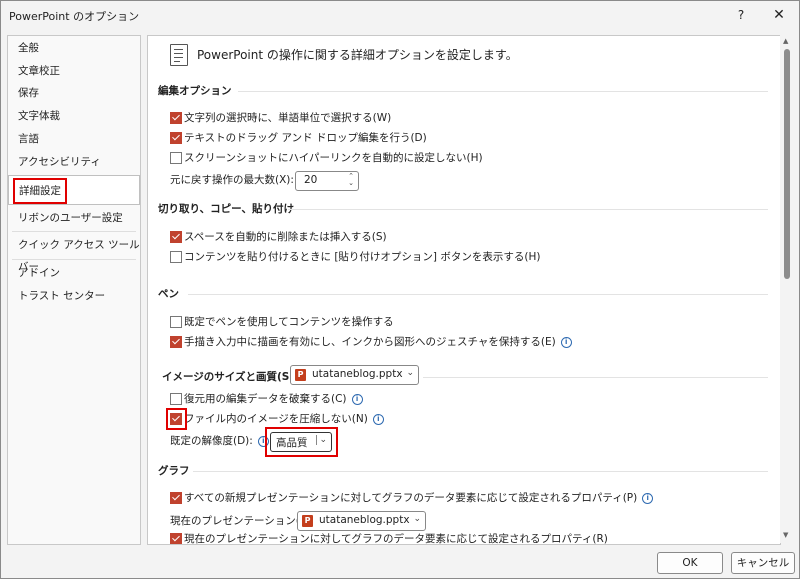 The width and height of the screenshot is (800, 579). What do you see at coordinates (74, 71) in the screenshot?
I see `sidebar-item-proofing: 文章校正` at bounding box center [74, 71].